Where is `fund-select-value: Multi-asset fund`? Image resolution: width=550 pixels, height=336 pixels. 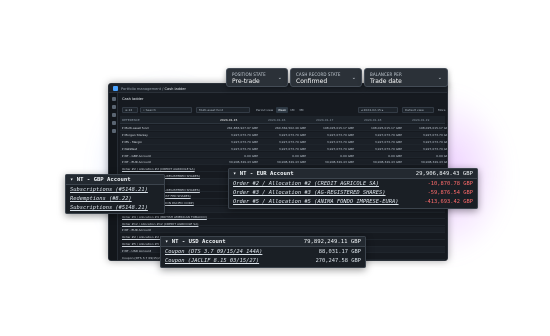
fund-select-value: Multi-asset fund is located at coordinates (211, 110).